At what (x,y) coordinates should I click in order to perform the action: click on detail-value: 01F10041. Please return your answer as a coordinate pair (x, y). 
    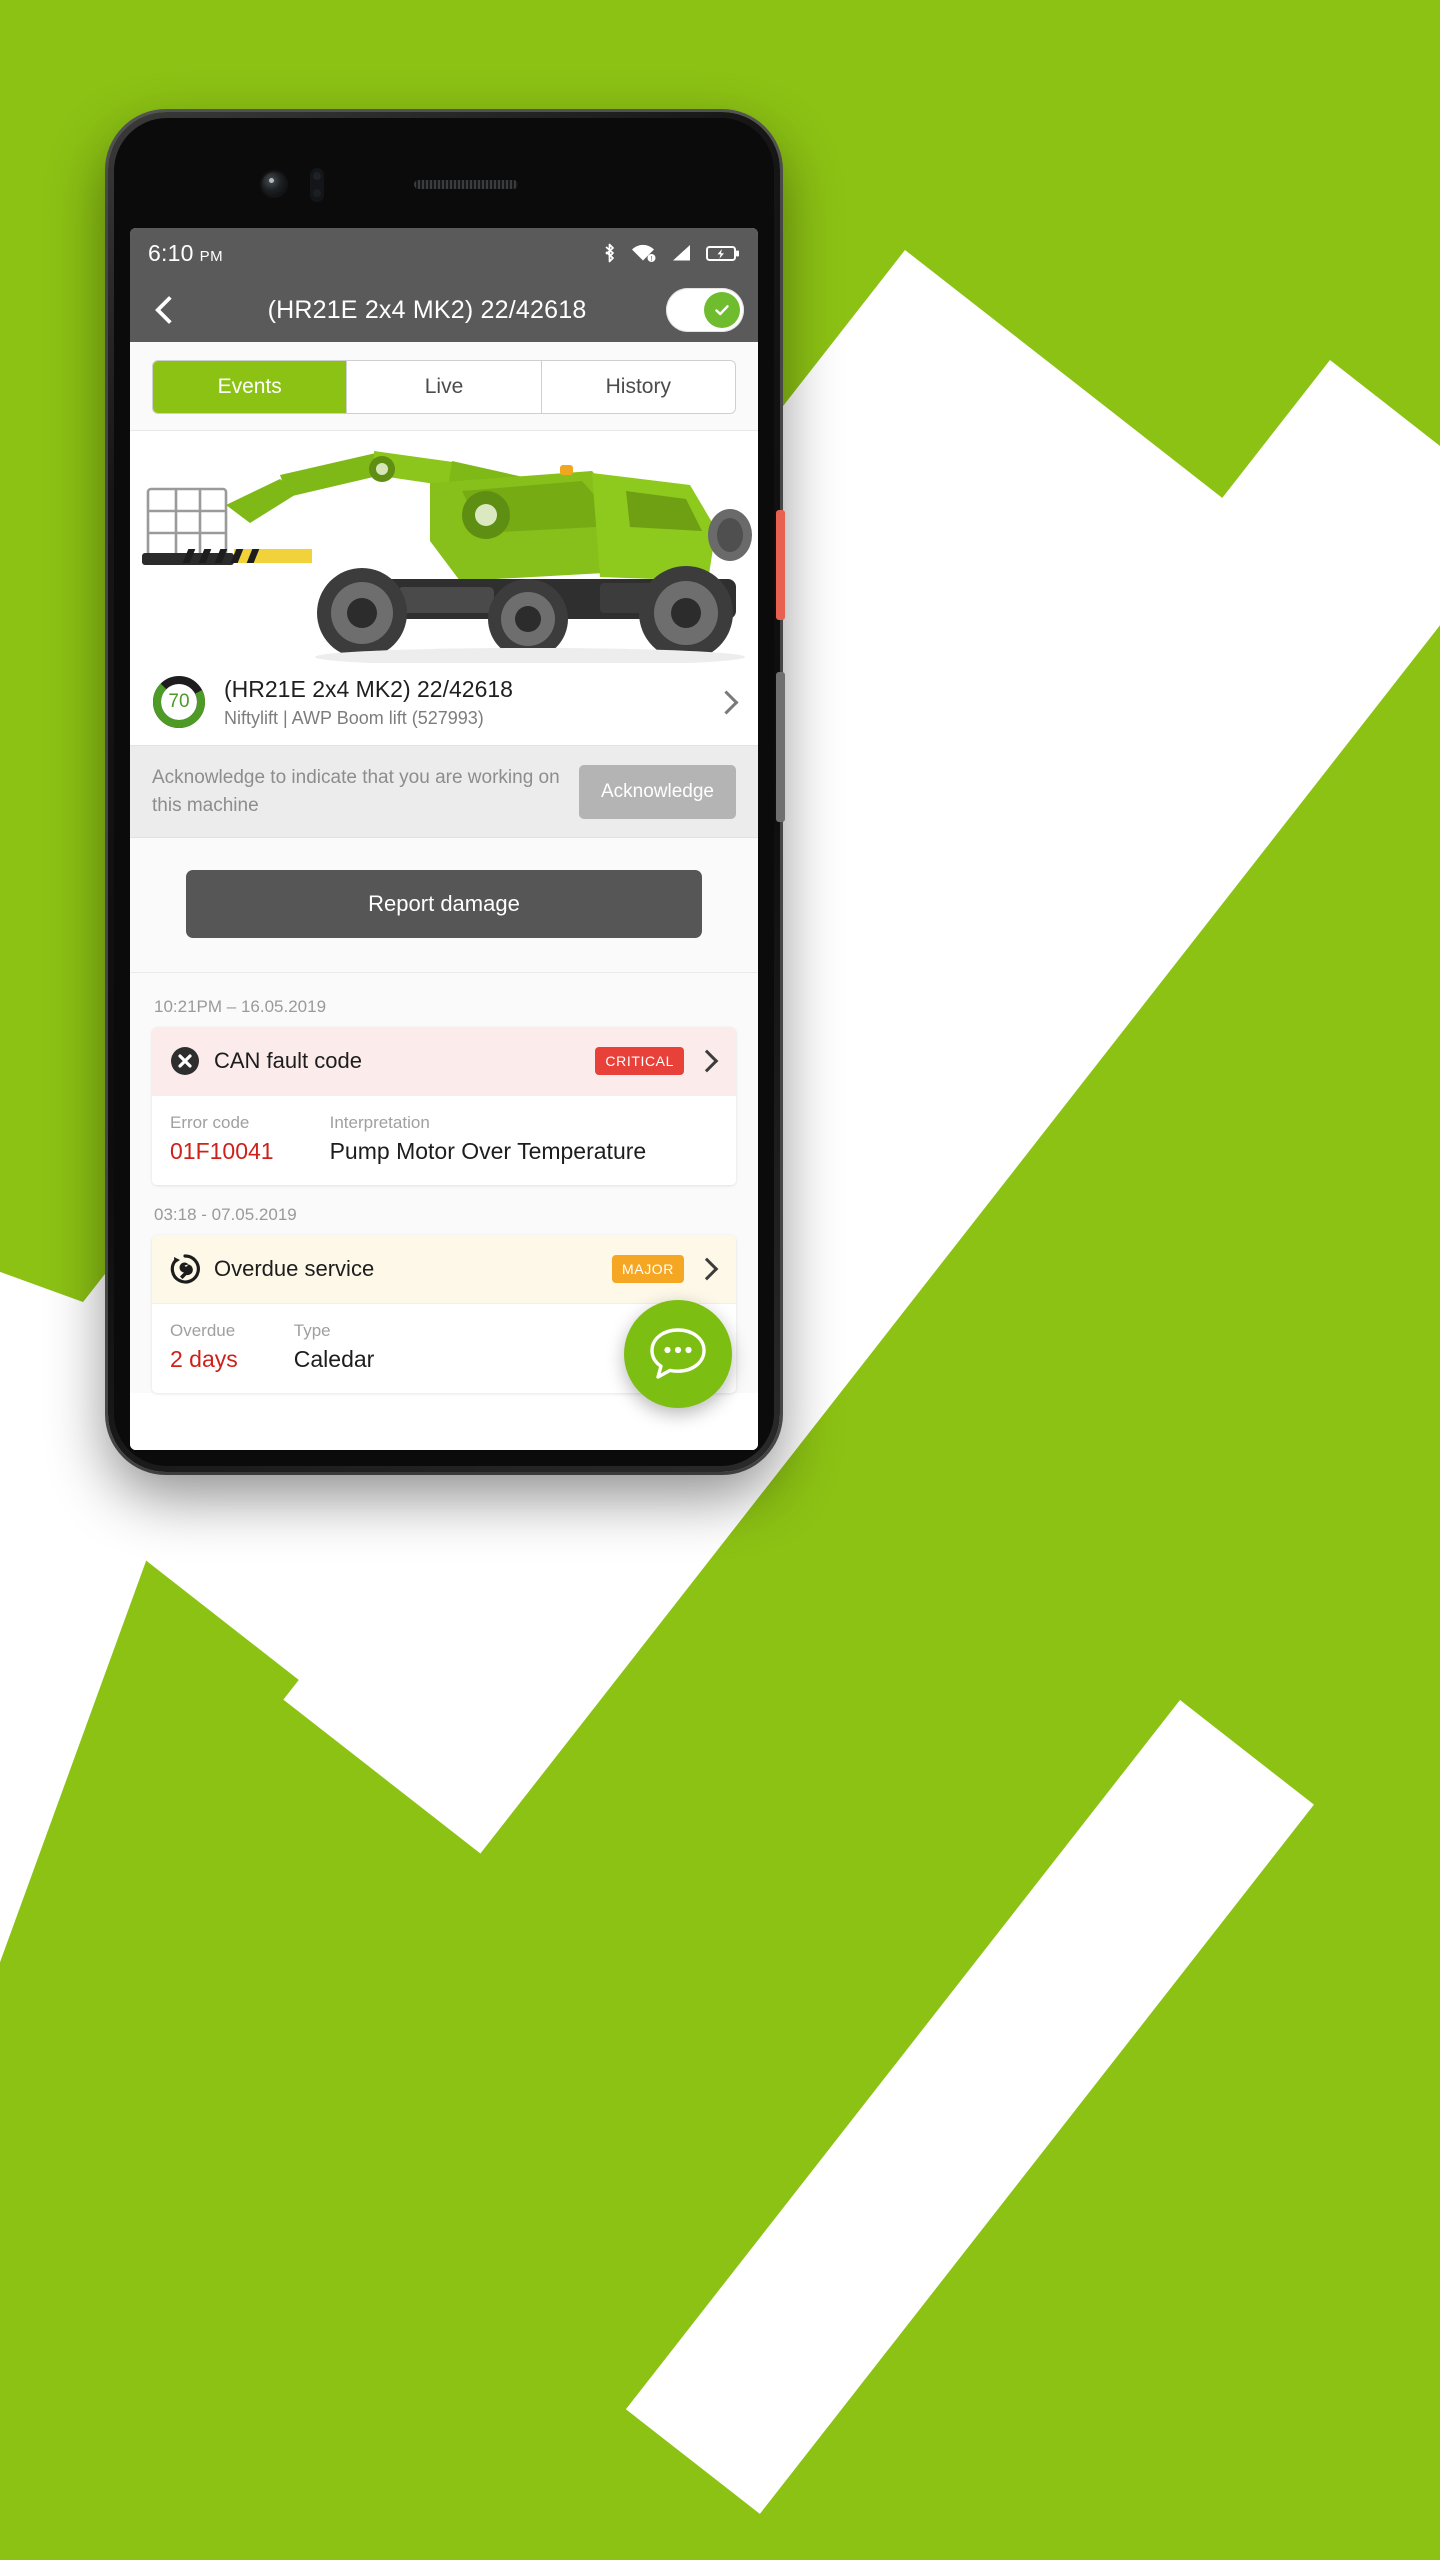
    Looking at the image, I should click on (222, 1151).